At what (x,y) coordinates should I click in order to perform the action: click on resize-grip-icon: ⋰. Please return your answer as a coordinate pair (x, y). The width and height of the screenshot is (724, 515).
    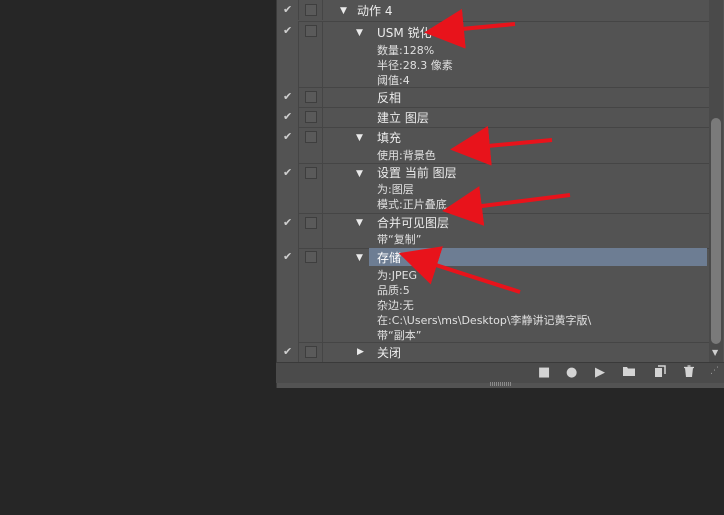
    Looking at the image, I should click on (714, 371).